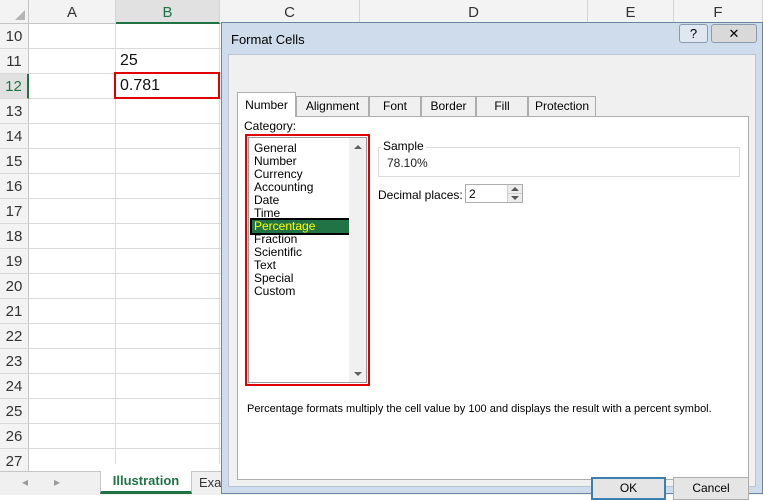 The image size is (763, 500). What do you see at coordinates (14, 261) in the screenshot?
I see `row-header: 19` at bounding box center [14, 261].